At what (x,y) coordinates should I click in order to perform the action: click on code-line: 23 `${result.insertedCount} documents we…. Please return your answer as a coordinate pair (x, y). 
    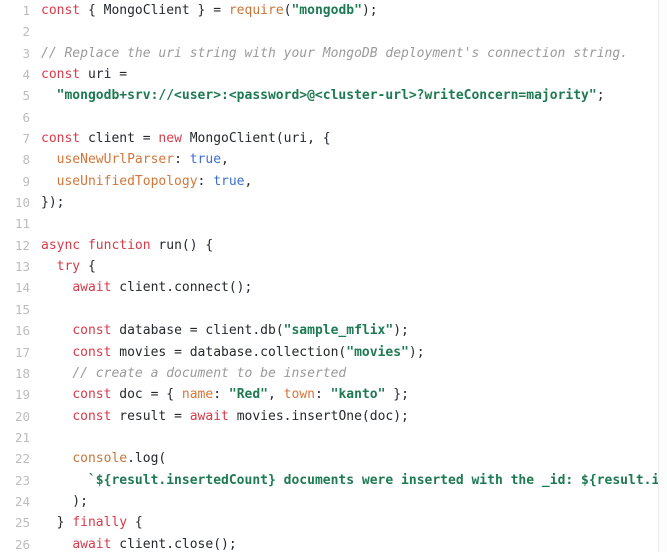
    Looking at the image, I should click on (329, 480).